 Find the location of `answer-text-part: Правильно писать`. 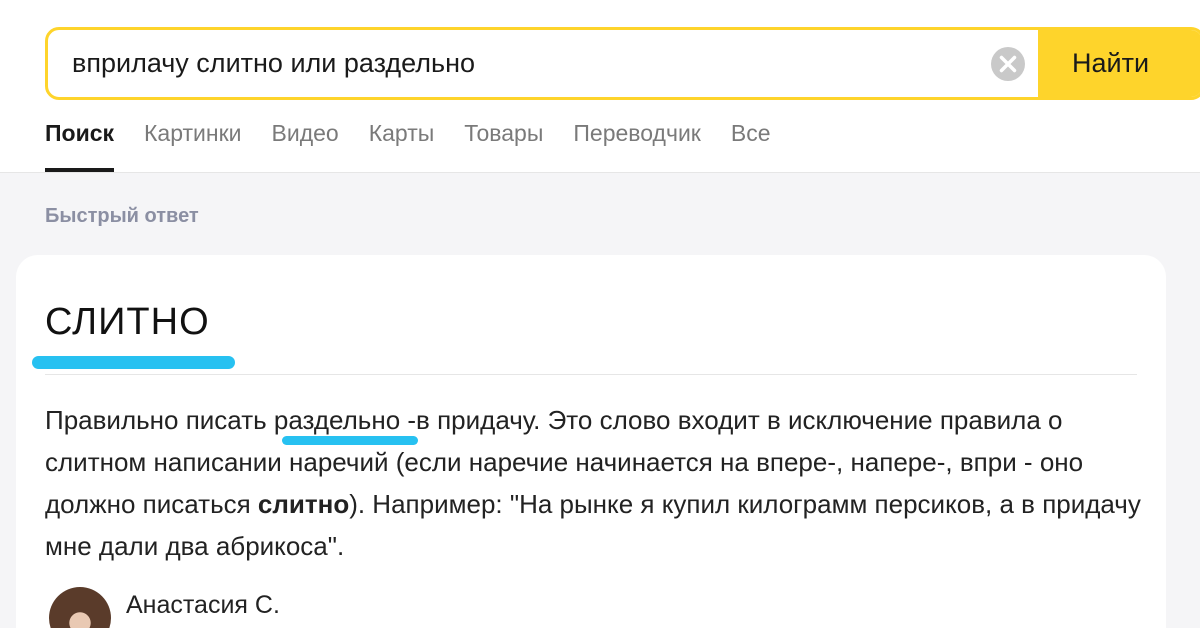

answer-text-part: Правильно писать is located at coordinates (159, 420).